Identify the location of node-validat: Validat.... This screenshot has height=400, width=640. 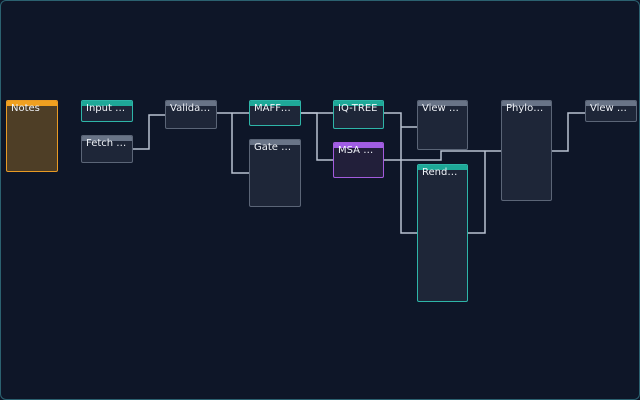
(191, 114).